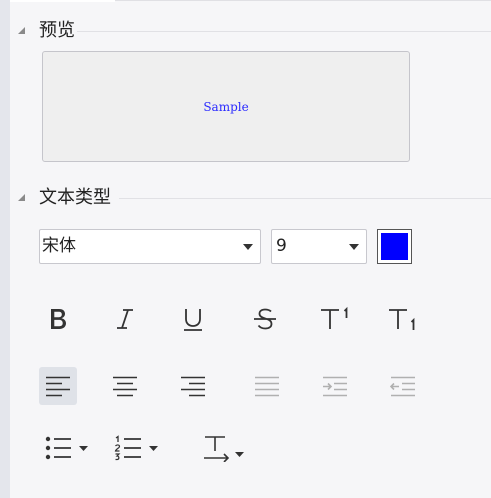 This screenshot has width=491, height=498. I want to click on indent-decrease-icon, so click(402, 386).